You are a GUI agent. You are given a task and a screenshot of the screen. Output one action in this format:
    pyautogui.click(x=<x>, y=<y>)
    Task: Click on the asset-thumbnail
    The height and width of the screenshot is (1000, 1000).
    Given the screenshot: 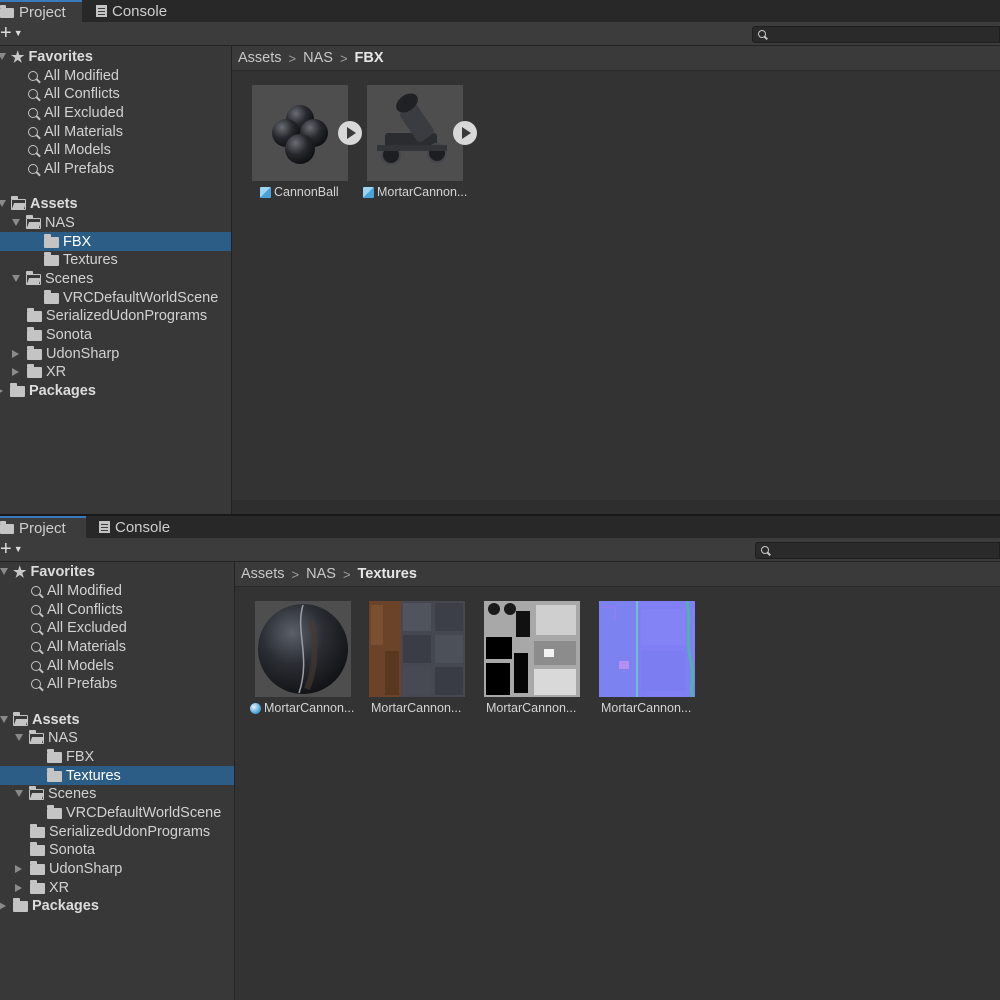 What is the action you would take?
    pyautogui.click(x=647, y=649)
    